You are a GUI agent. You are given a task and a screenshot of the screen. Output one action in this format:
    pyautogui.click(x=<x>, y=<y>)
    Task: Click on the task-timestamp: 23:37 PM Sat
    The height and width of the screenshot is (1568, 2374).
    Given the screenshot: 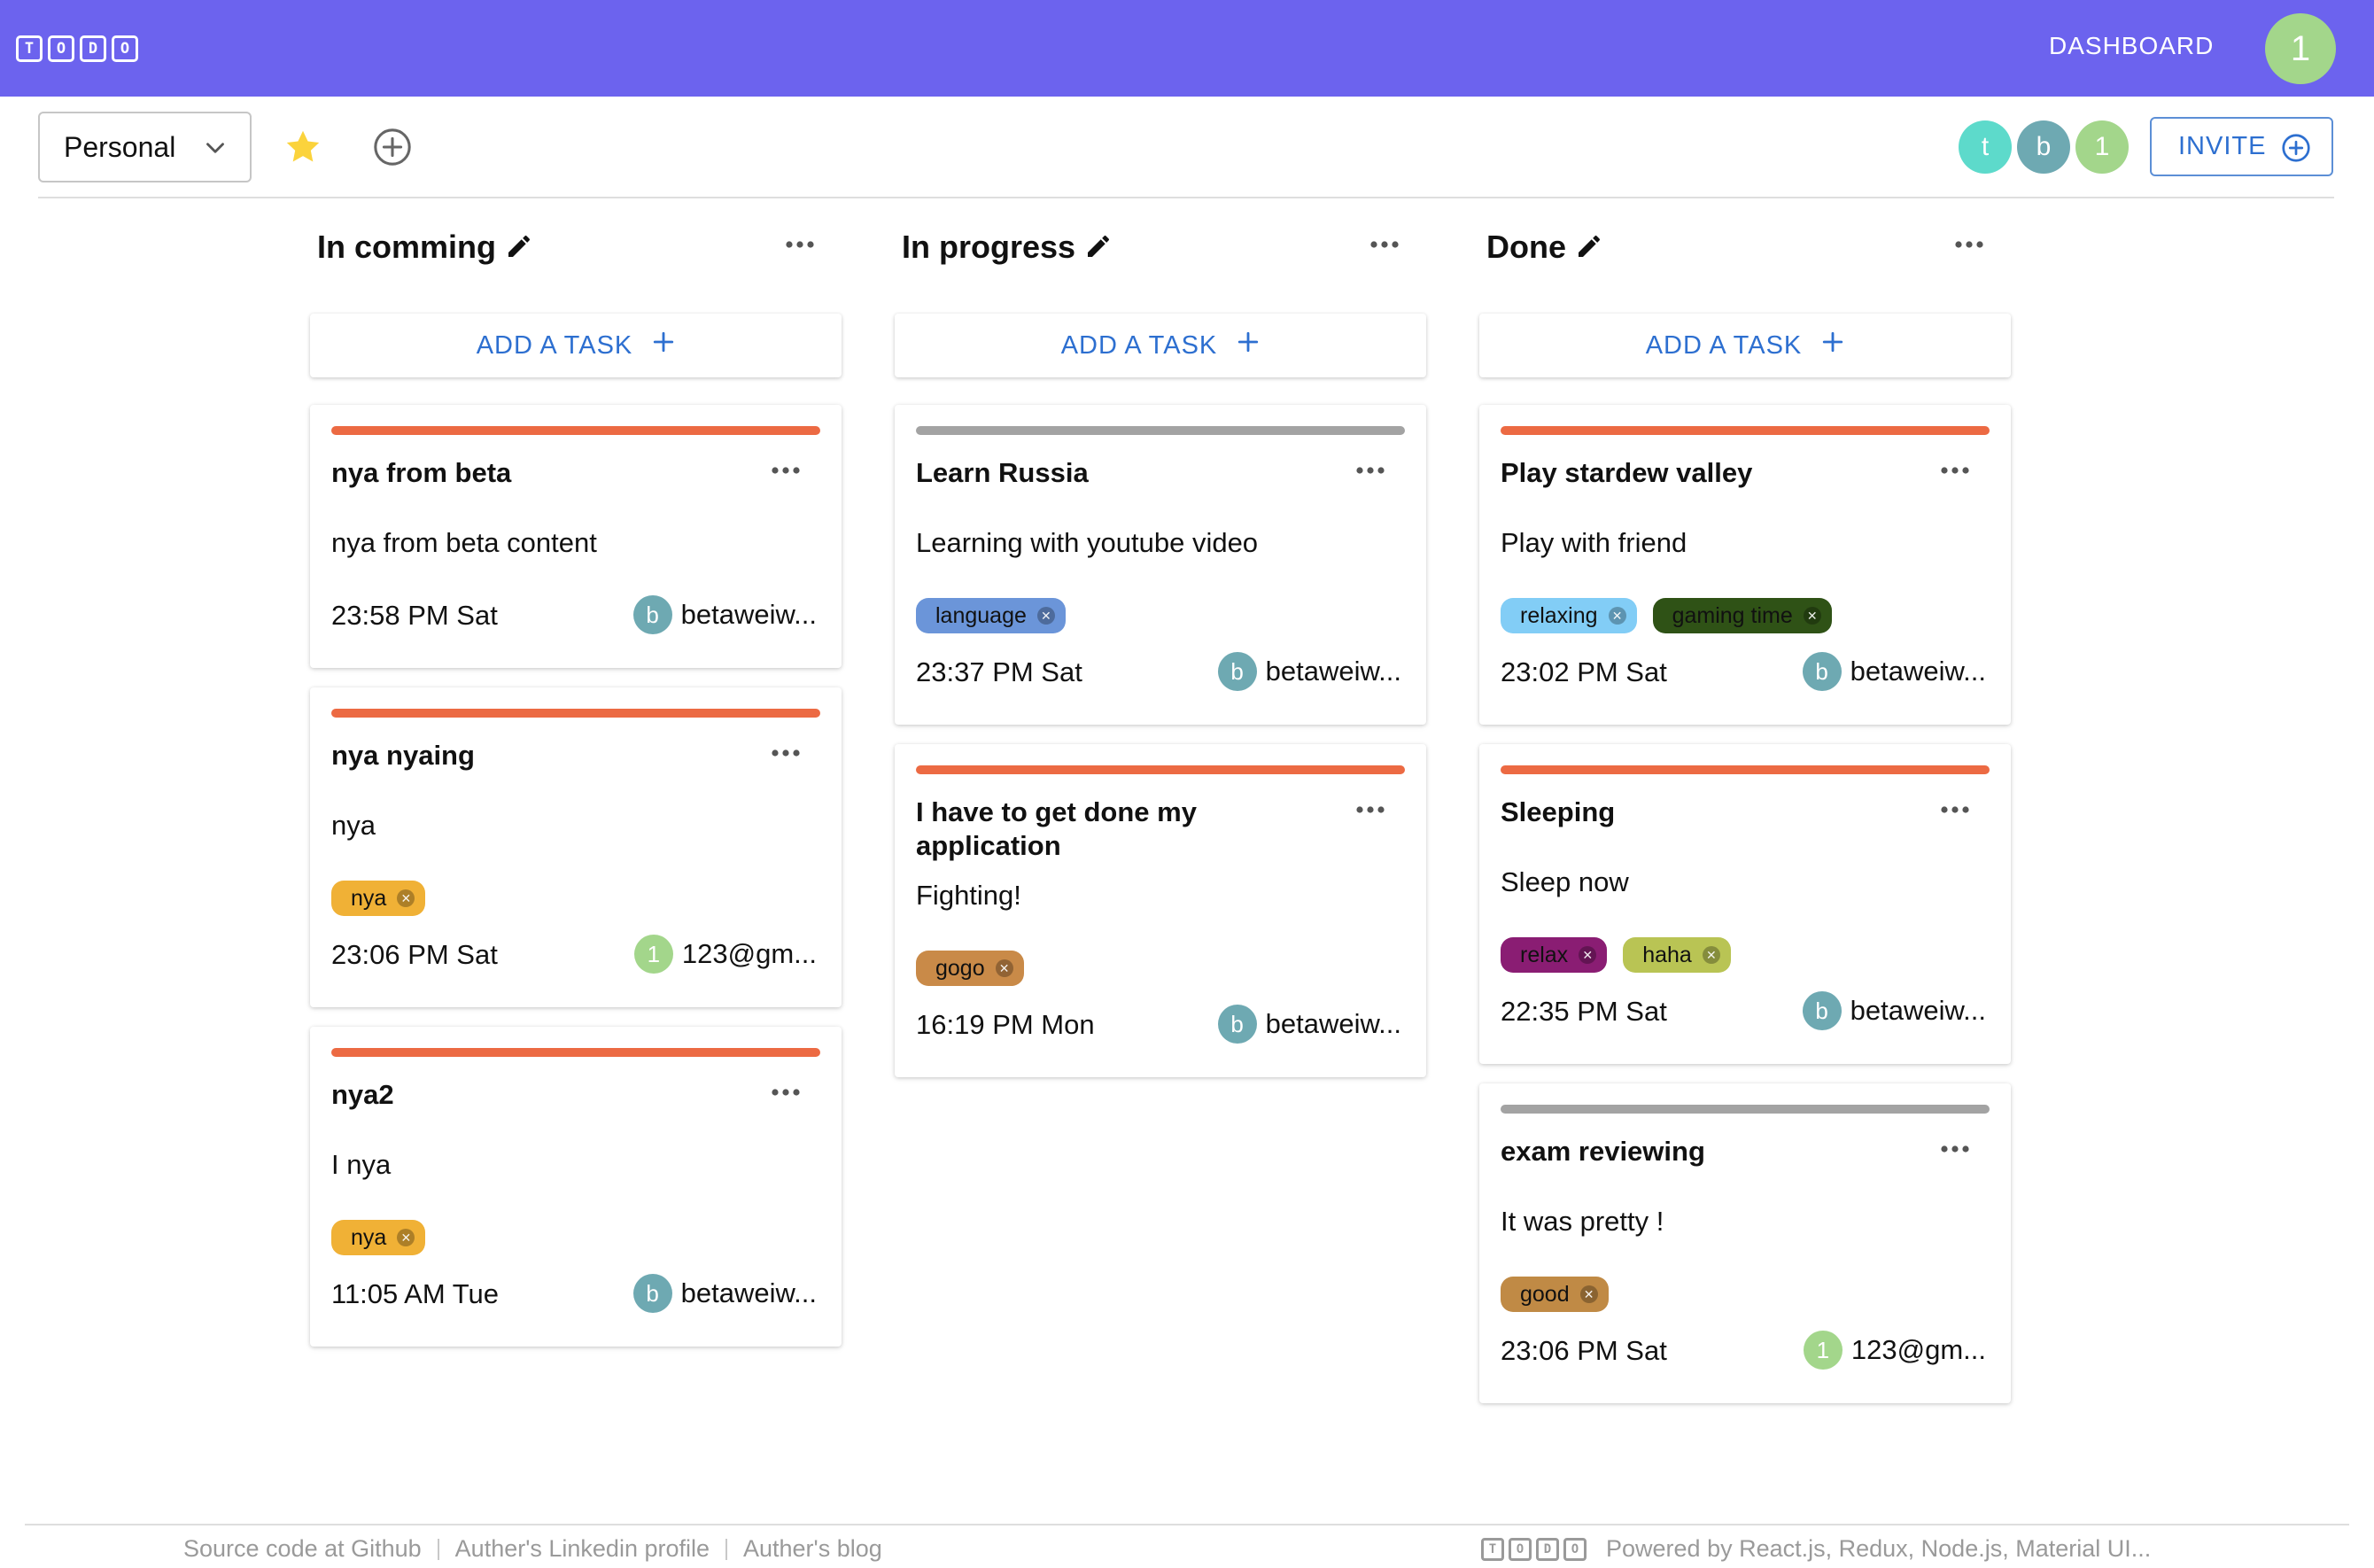 What is the action you would take?
    pyautogui.click(x=999, y=671)
    